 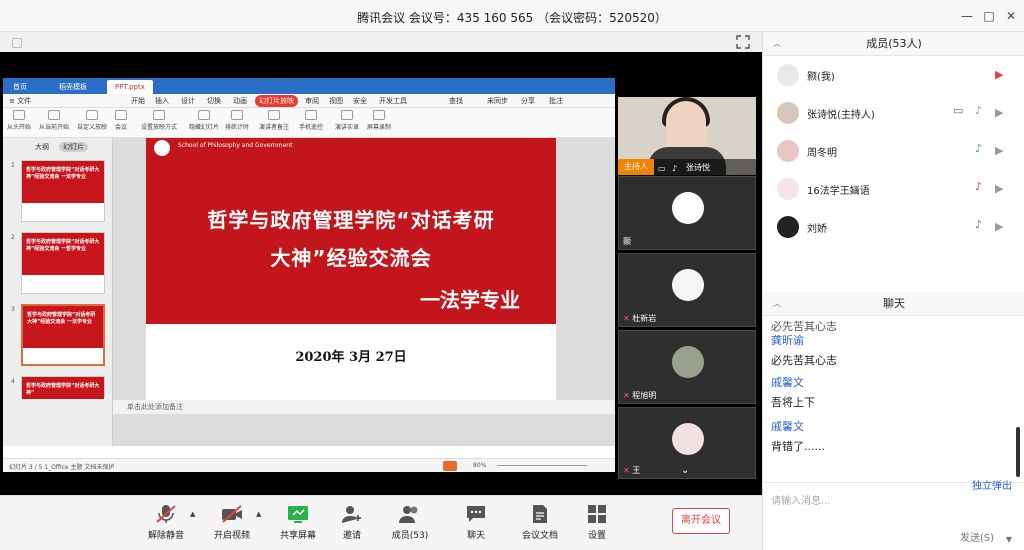 I want to click on video-tile: ✕ 杜新岩, so click(x=687, y=290).